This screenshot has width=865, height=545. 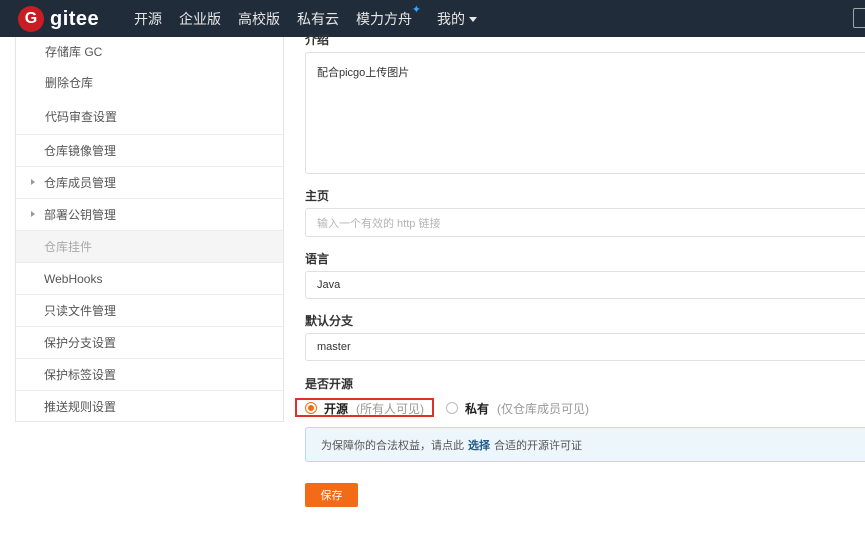 I want to click on homepage-label: 主页, so click(x=317, y=196).